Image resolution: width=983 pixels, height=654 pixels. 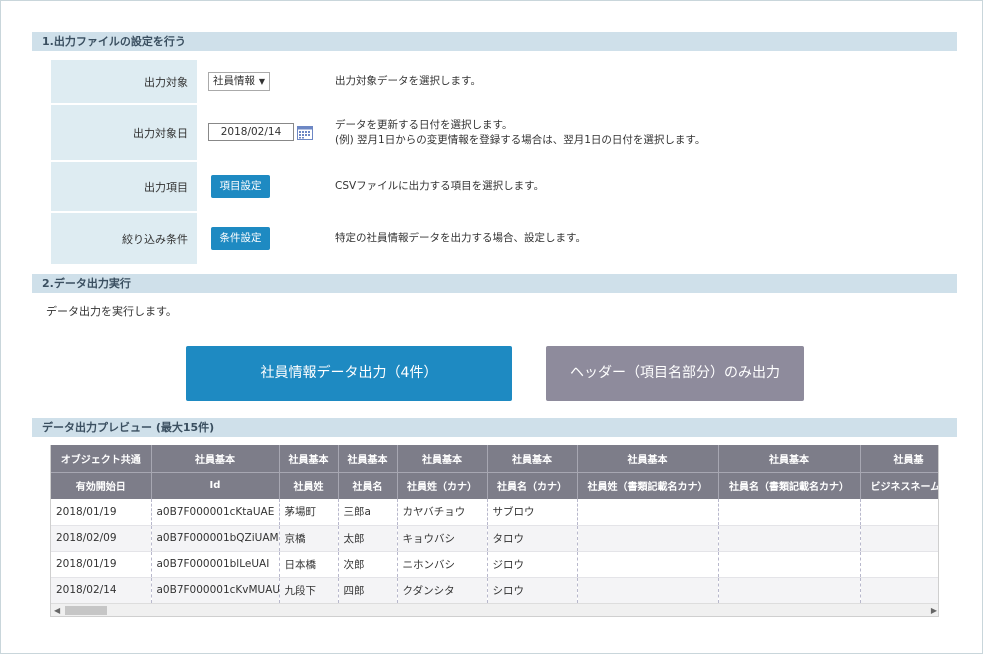 What do you see at coordinates (251, 132) in the screenshot?
I see `output-date-input: 2018/02/14` at bounding box center [251, 132].